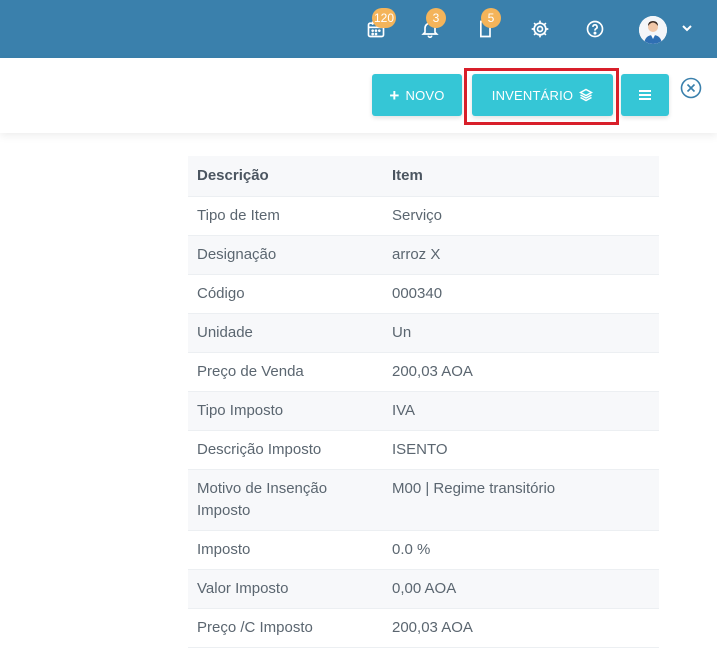  I want to click on row-value: 0,00 AOA, so click(424, 588).